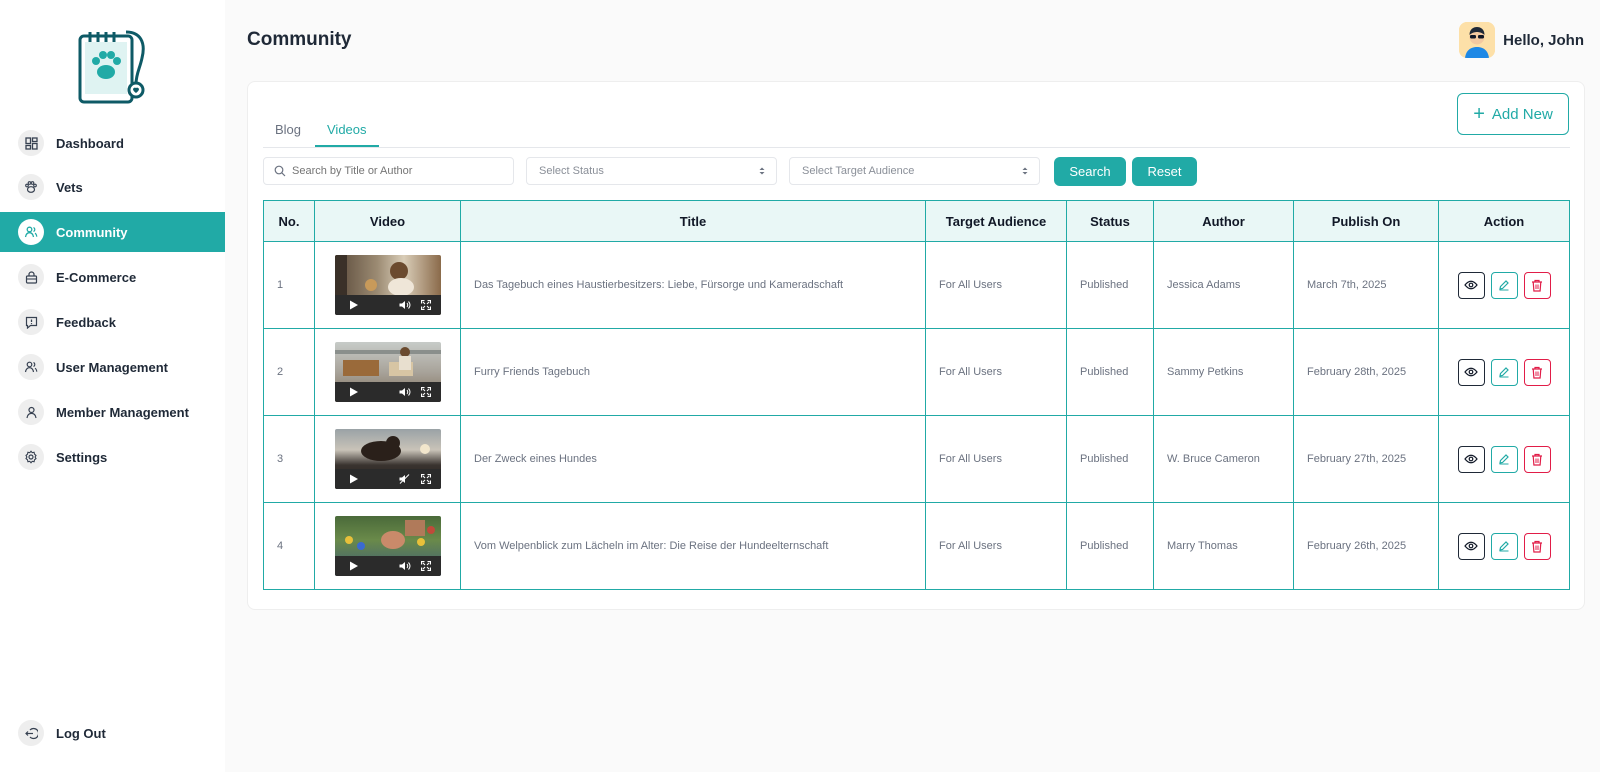 The image size is (1600, 772). I want to click on row-number: 1, so click(289, 285).